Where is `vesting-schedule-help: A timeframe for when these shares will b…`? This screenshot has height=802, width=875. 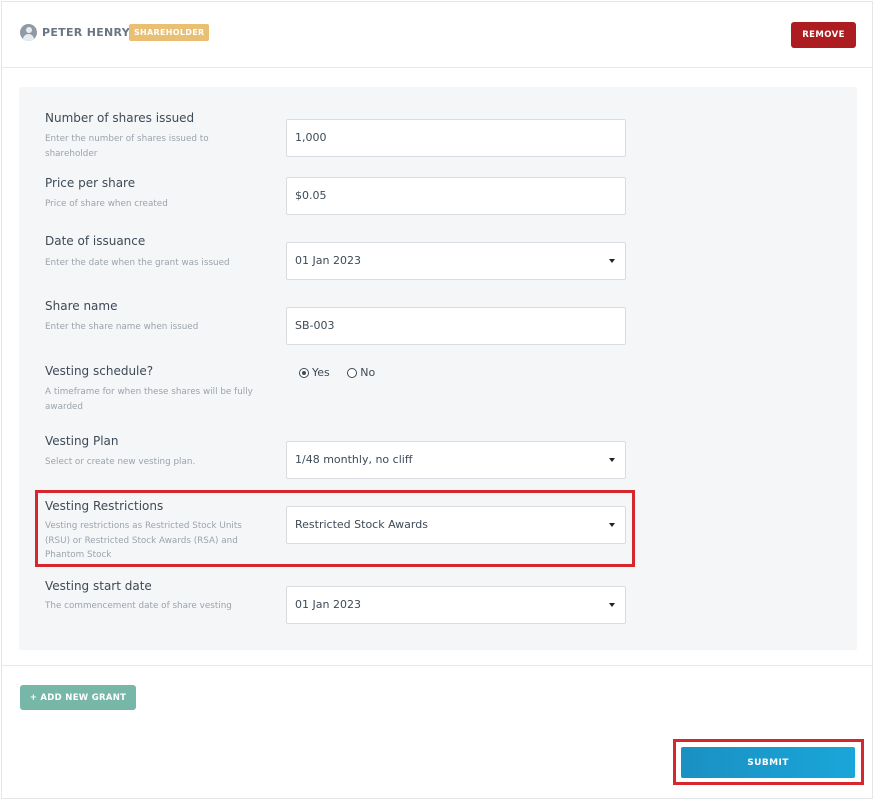 vesting-schedule-help: A timeframe for when these shares will b… is located at coordinates (149, 399).